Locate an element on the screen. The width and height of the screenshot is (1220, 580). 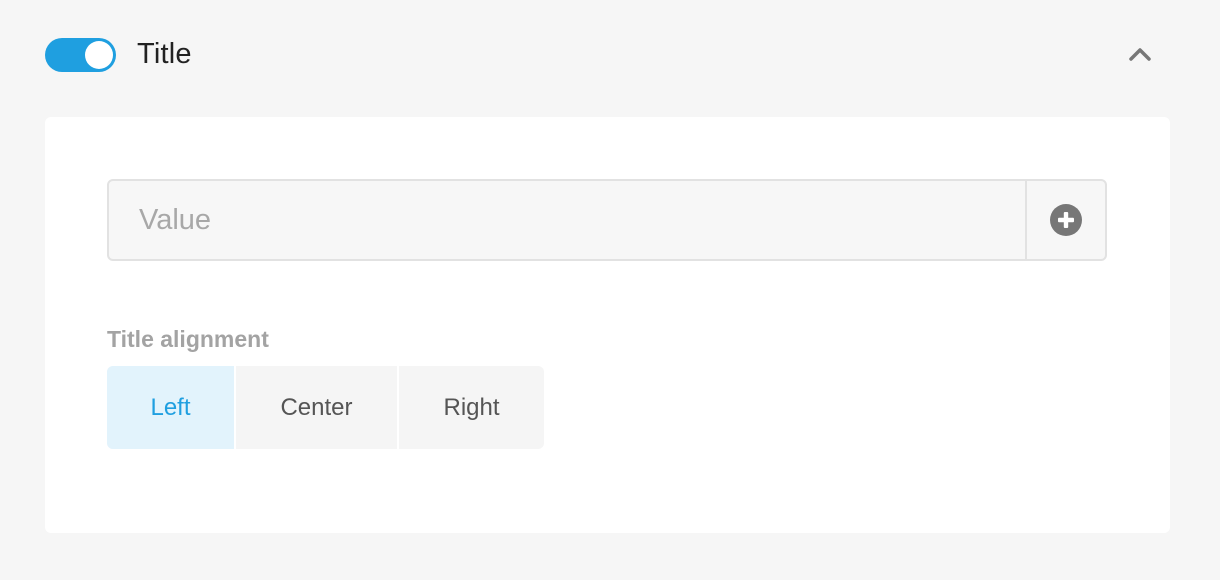
add-value-button is located at coordinates (1065, 220).